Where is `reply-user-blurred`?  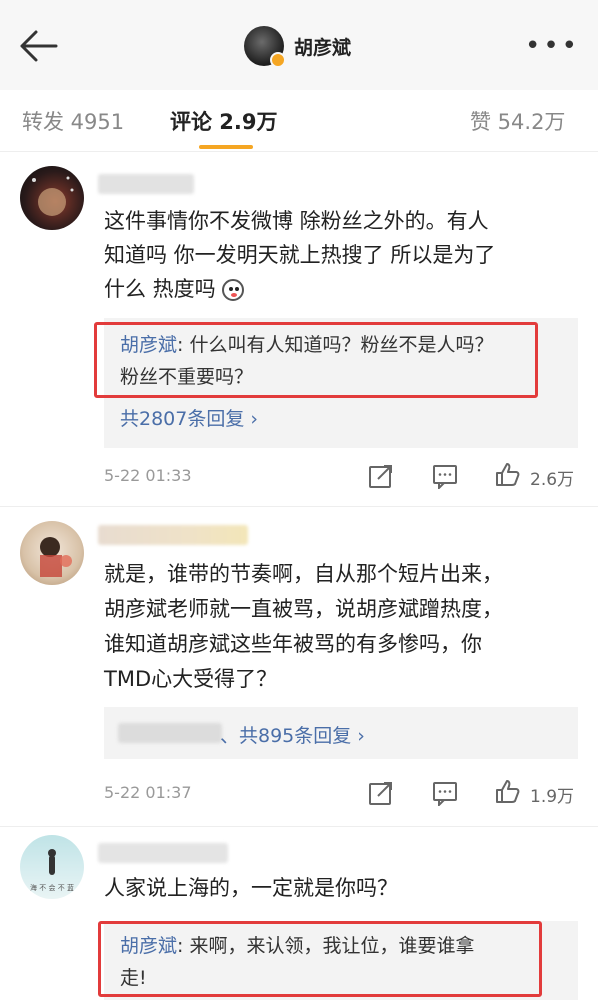
reply-user-blurred is located at coordinates (170, 733).